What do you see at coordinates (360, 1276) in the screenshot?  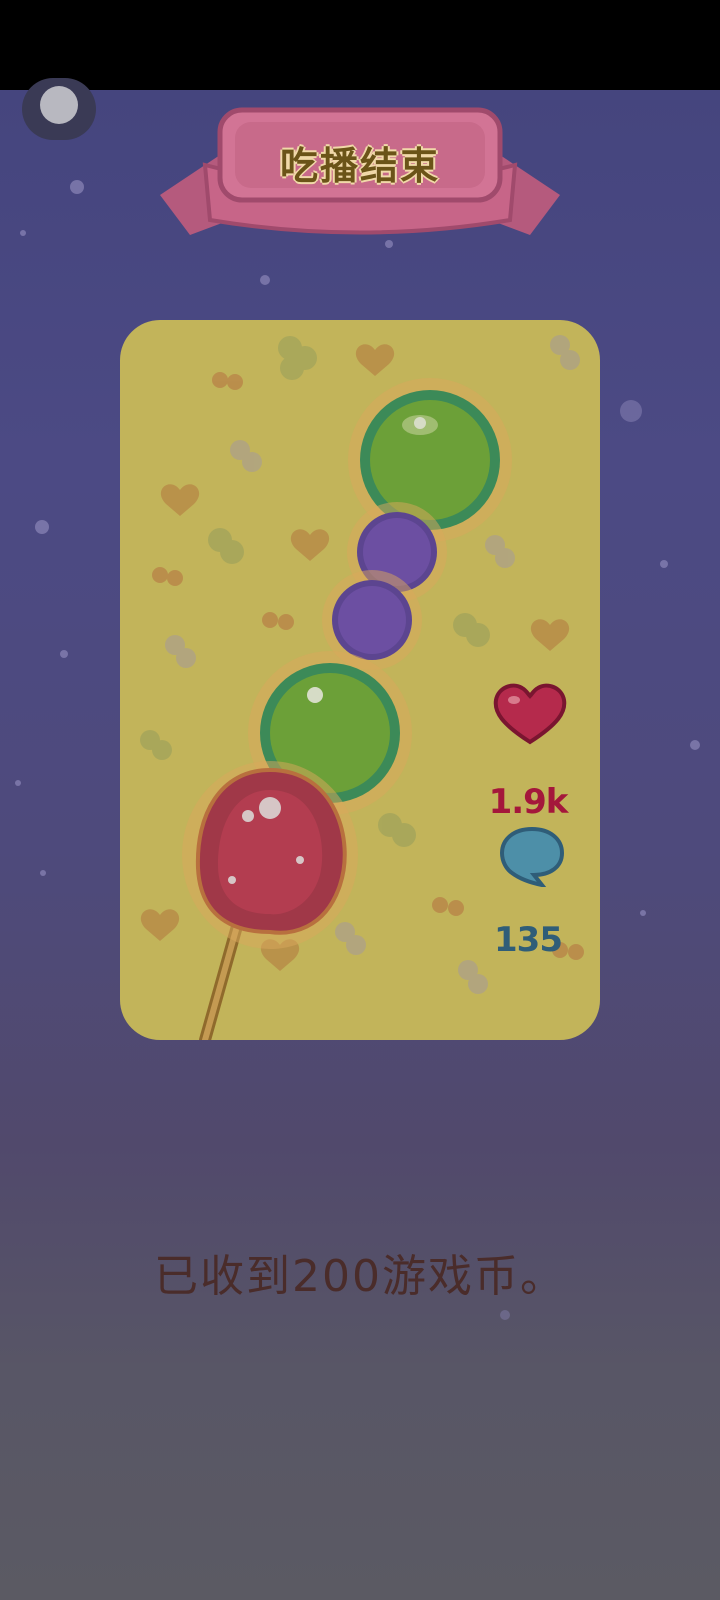 I see `reward-message: 已收到200游戏币。` at bounding box center [360, 1276].